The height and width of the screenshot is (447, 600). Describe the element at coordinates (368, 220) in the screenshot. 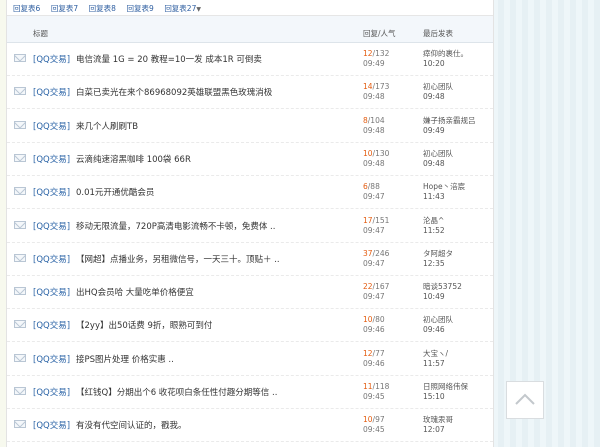

I see `reply-count: 17` at that location.